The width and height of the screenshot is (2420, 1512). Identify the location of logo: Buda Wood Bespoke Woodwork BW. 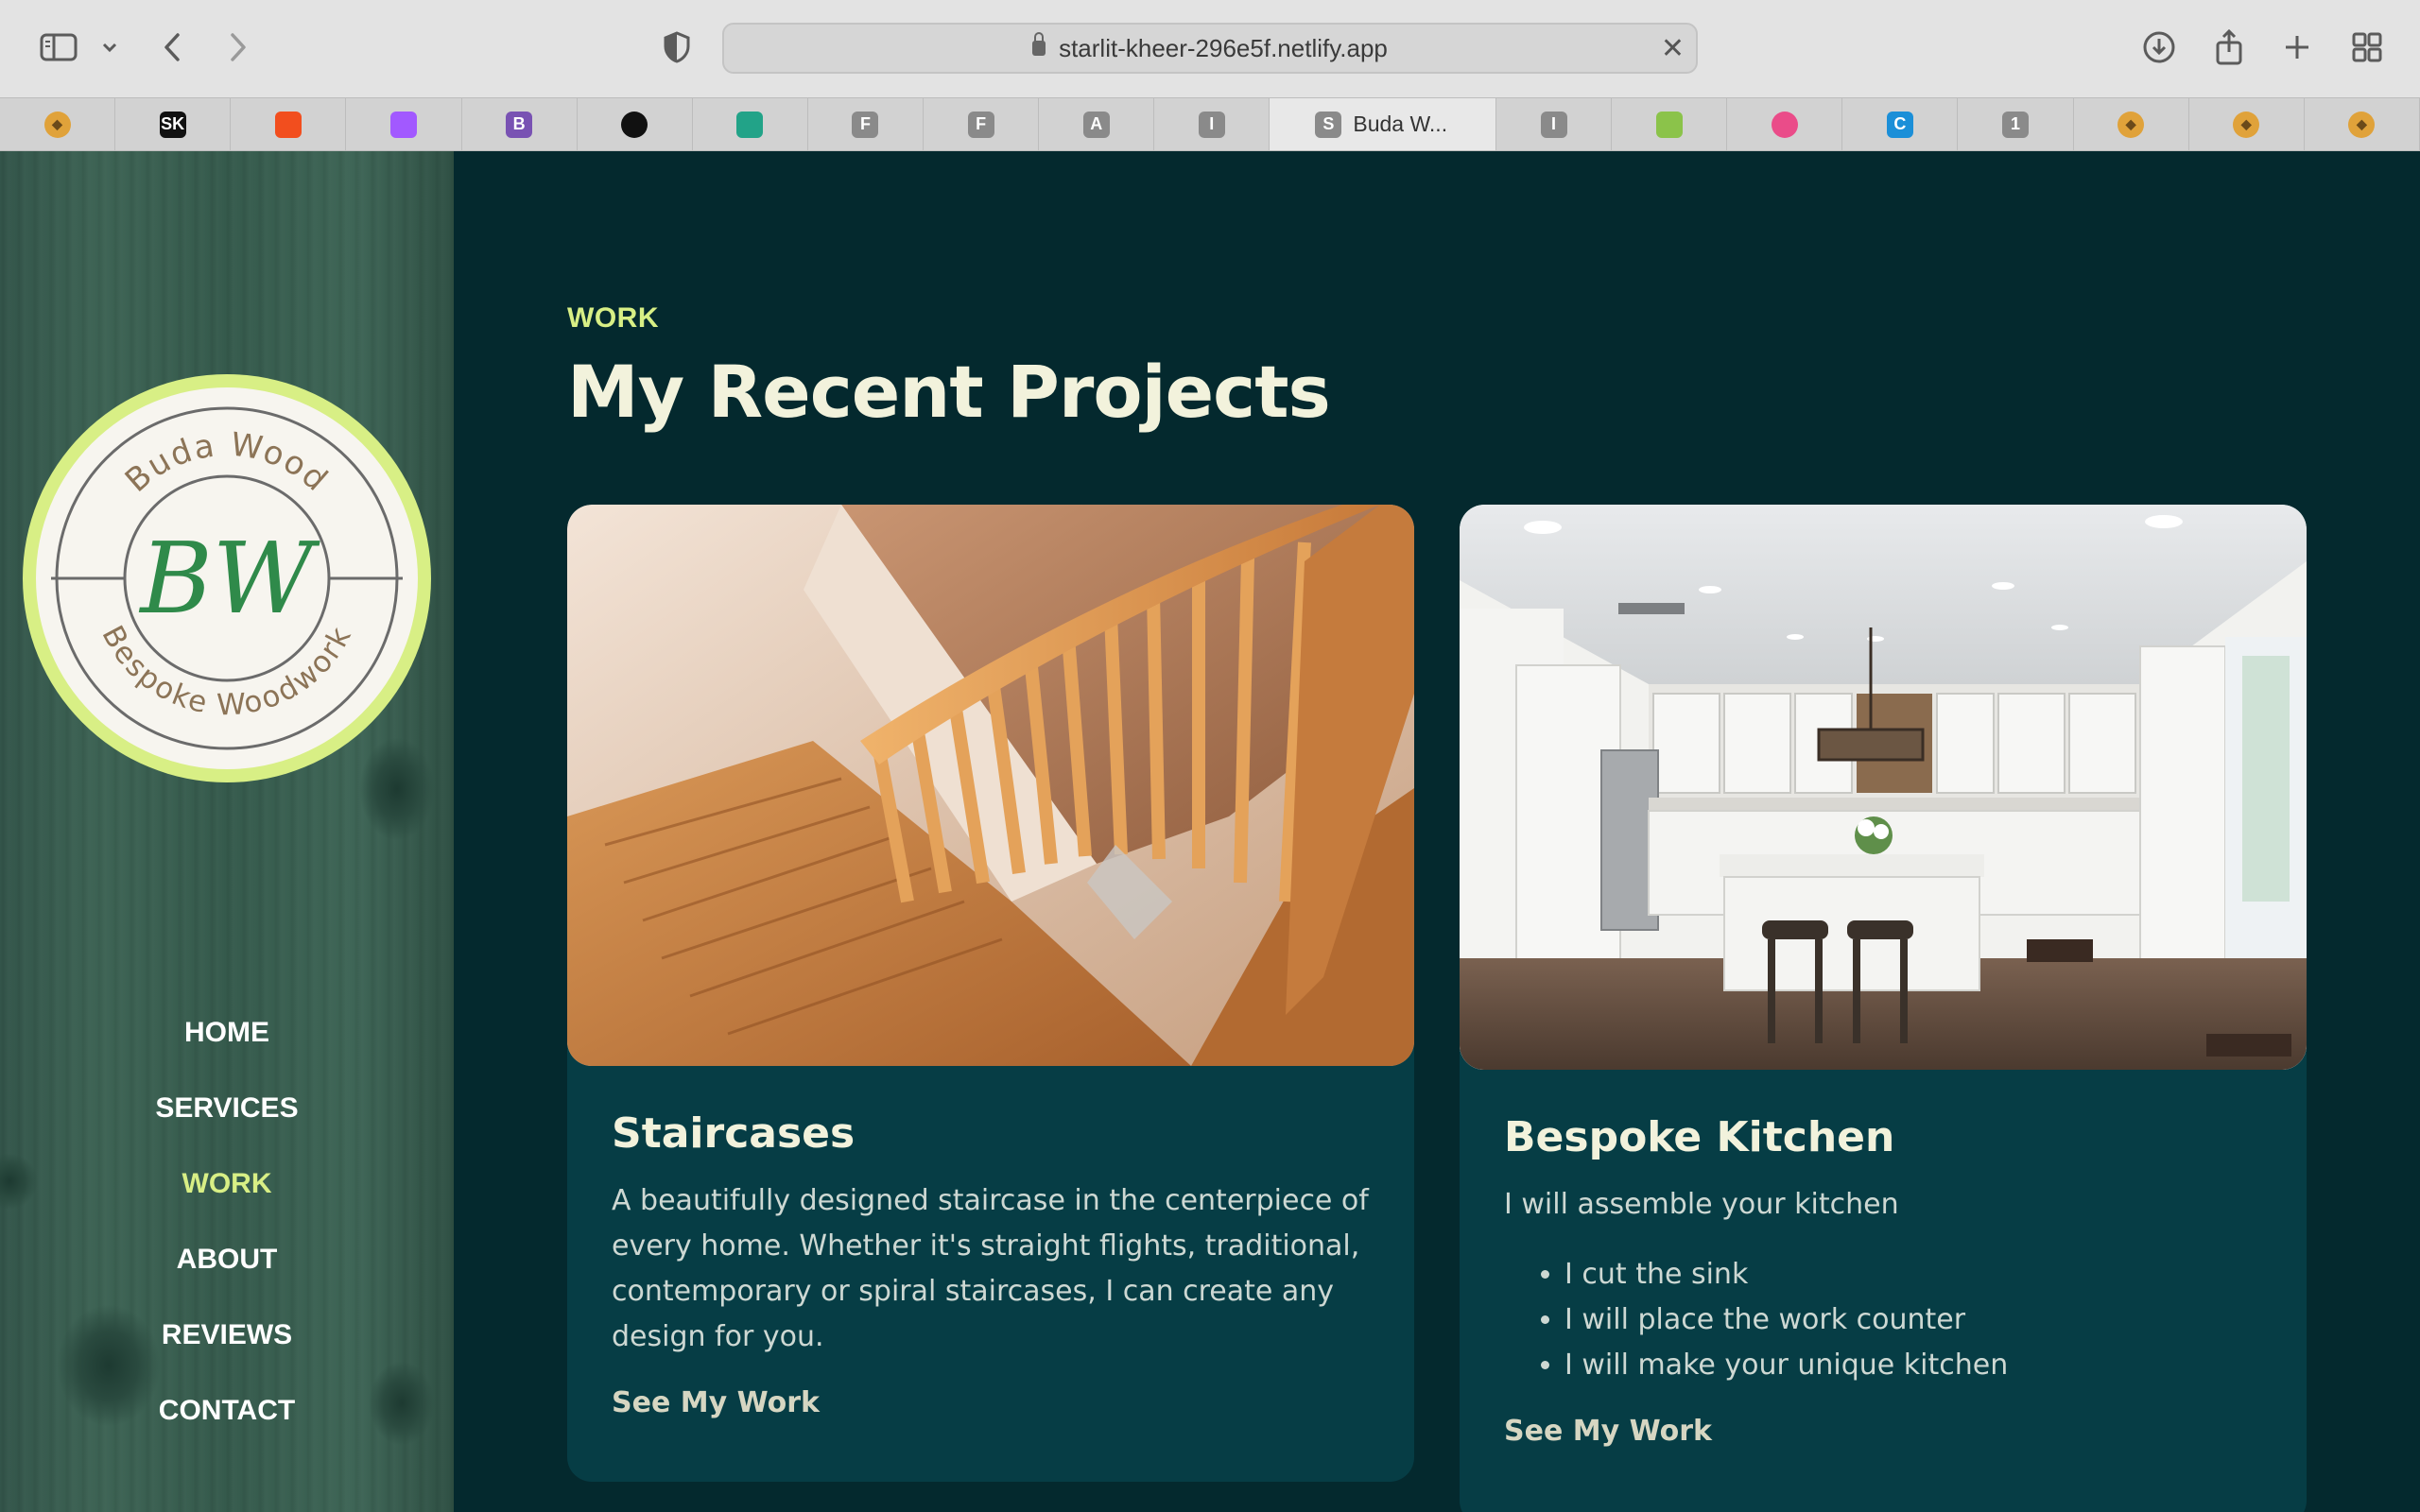
(227, 578).